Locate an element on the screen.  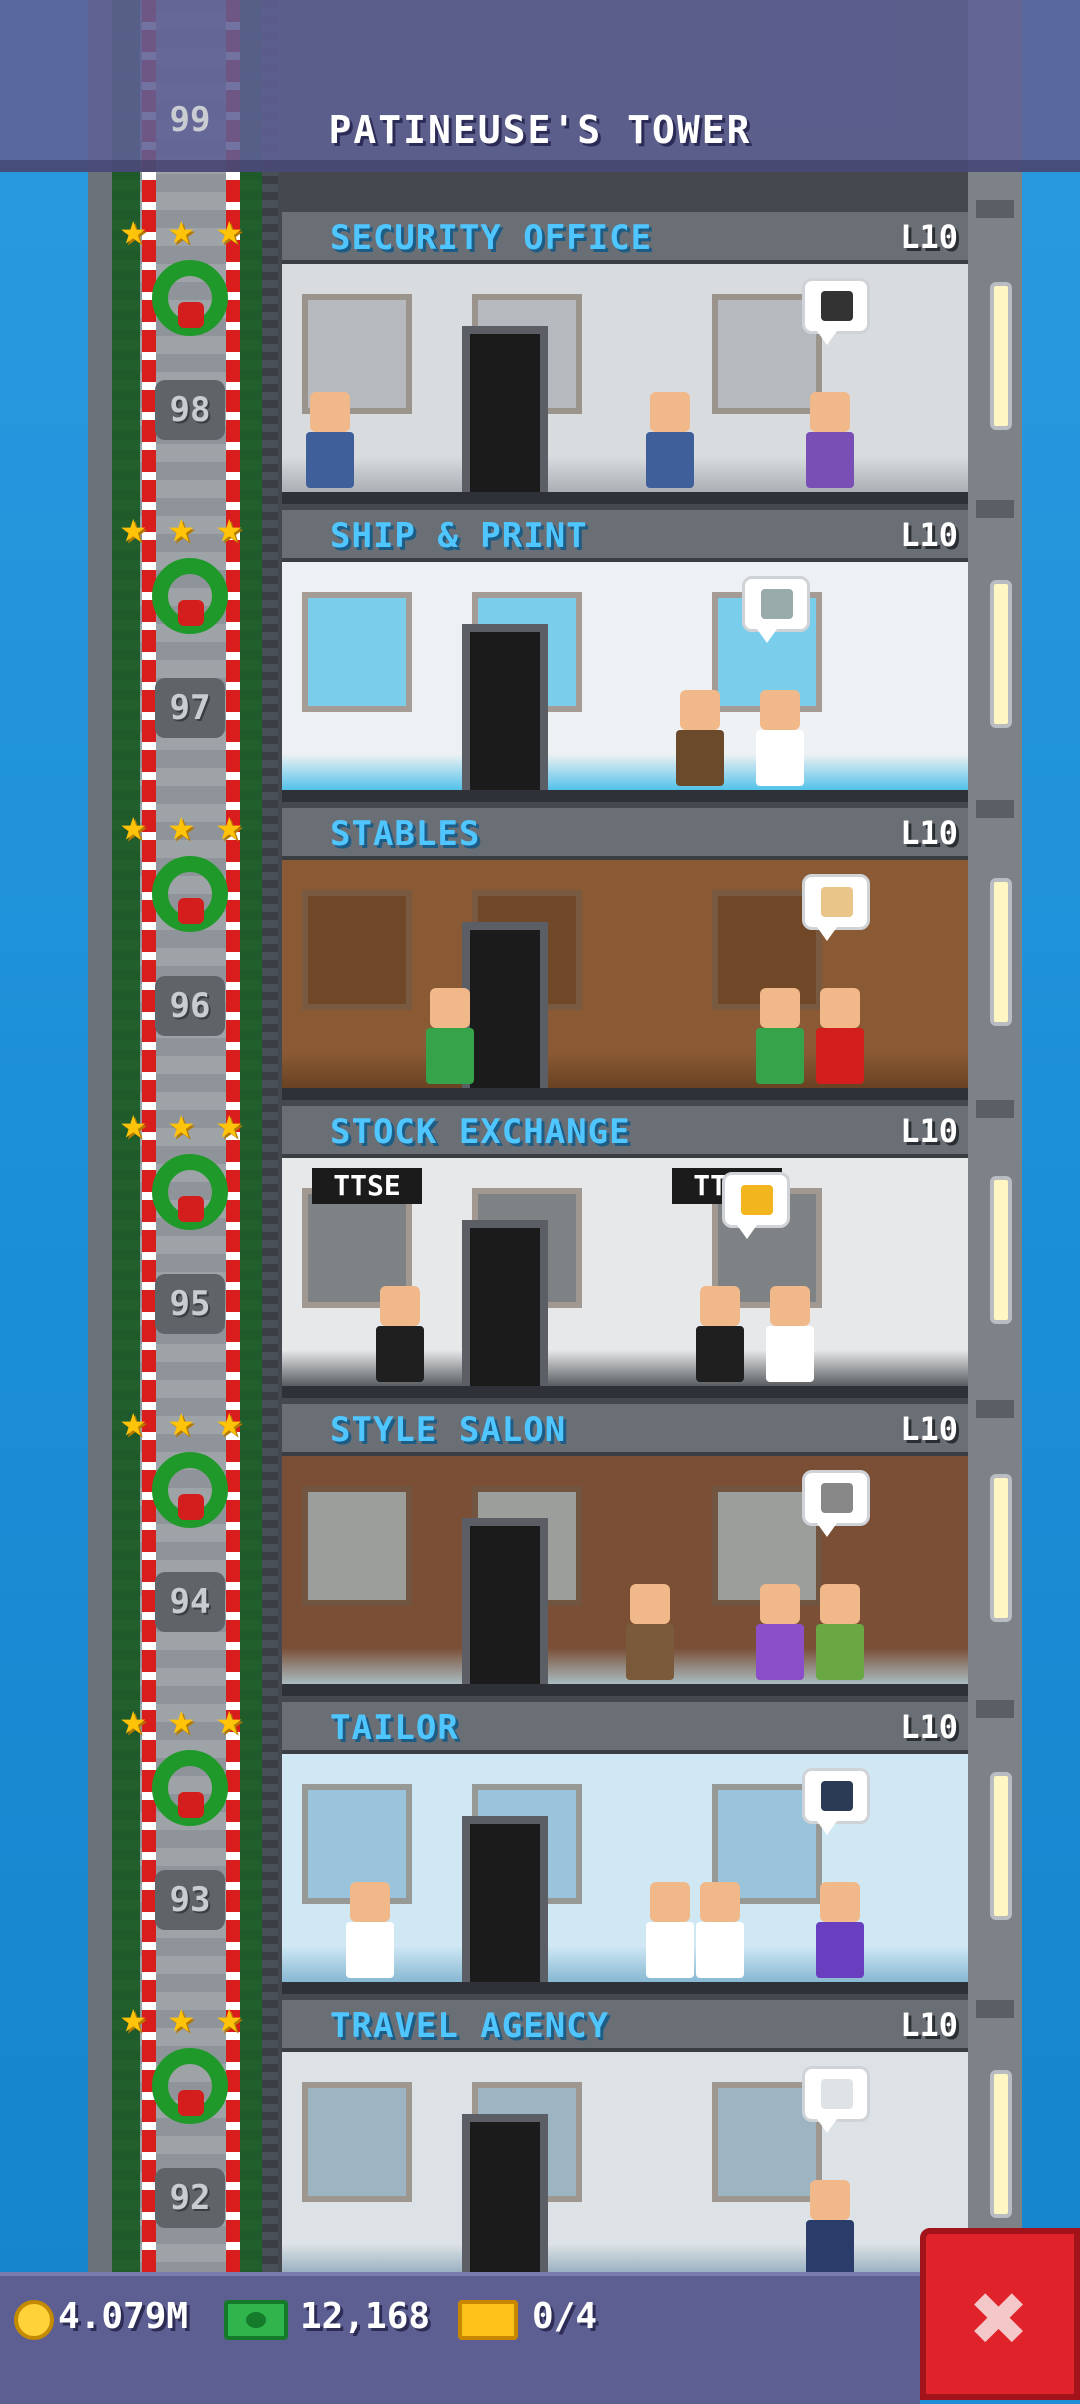
floor-name: STABLES is located at coordinates (405, 834).